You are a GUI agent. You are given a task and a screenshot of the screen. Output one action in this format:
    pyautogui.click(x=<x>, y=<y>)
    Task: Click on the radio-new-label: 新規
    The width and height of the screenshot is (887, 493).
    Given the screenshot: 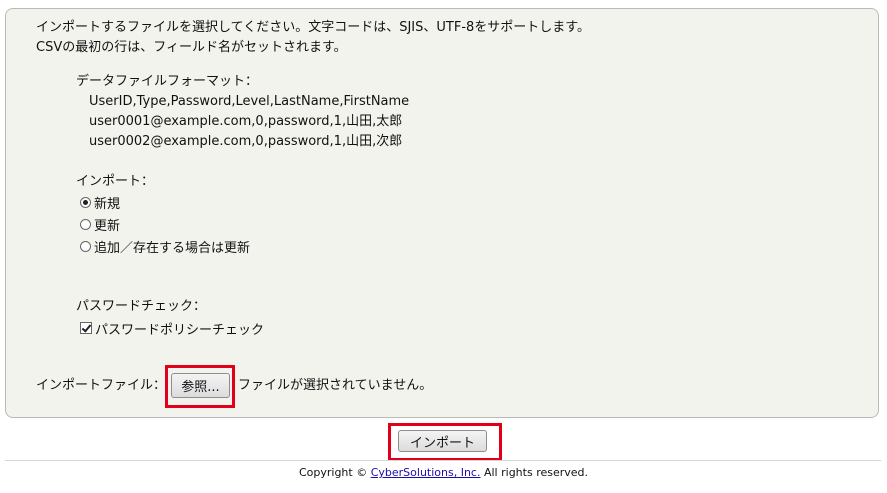 What is the action you would take?
    pyautogui.click(x=107, y=204)
    